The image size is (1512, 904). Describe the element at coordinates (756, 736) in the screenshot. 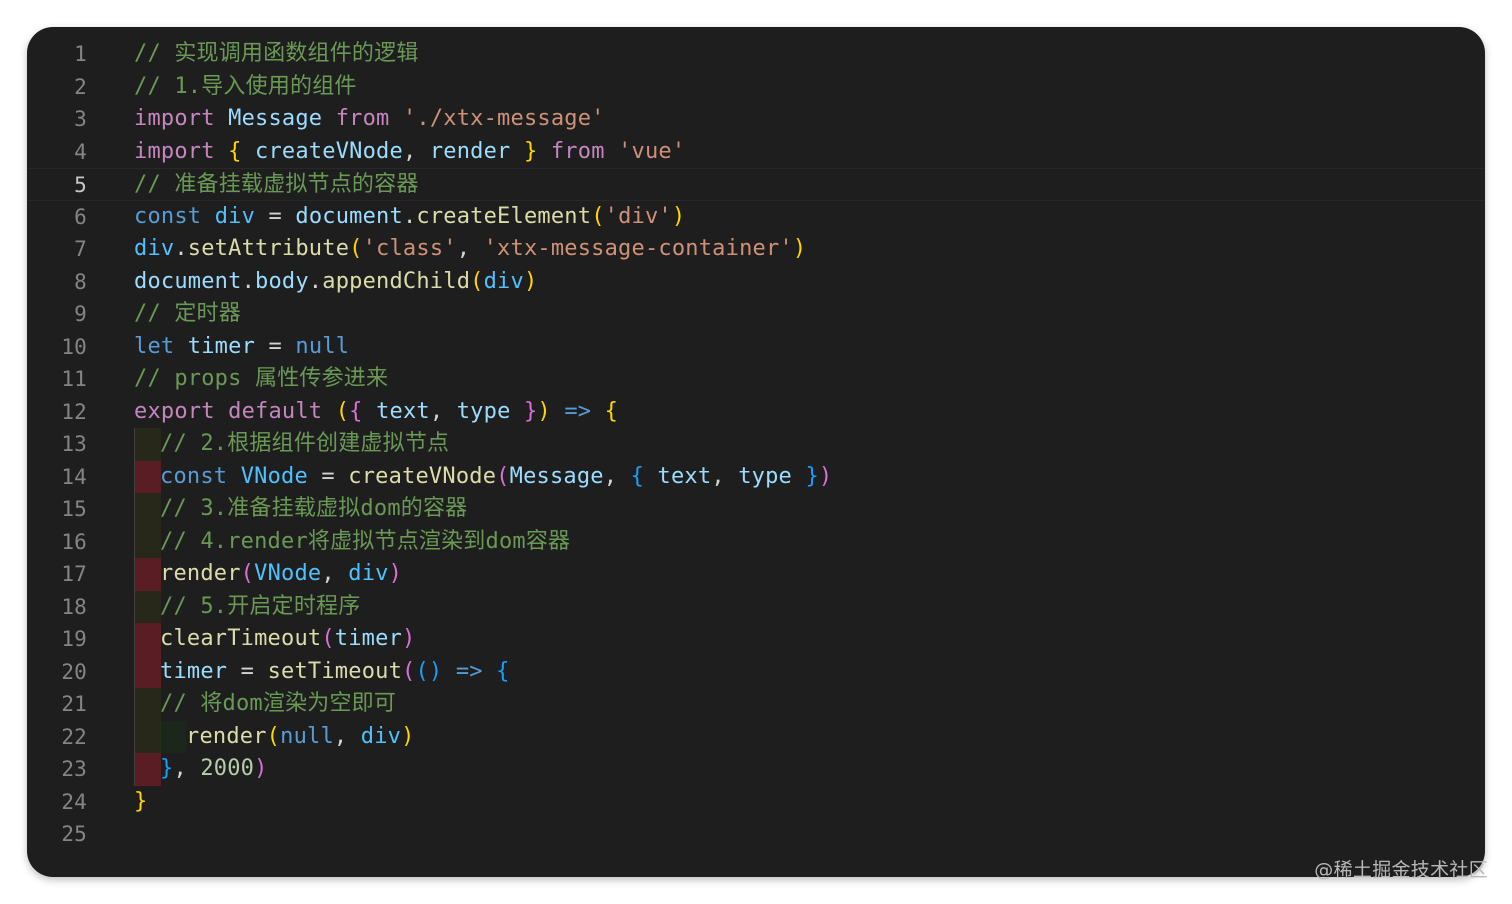

I see `code-line: 22 render(null, div)` at that location.